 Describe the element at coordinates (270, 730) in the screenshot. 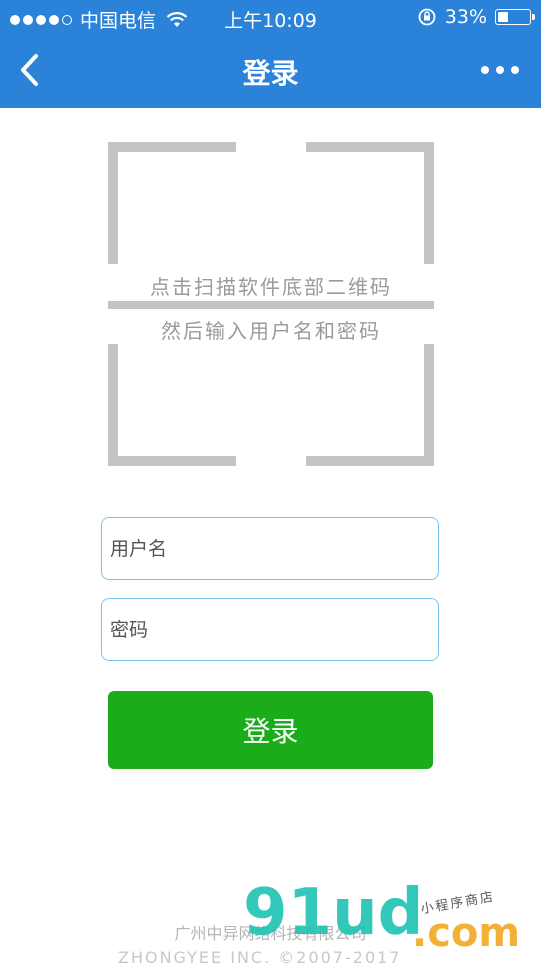

I see `login-button: 登录` at that location.